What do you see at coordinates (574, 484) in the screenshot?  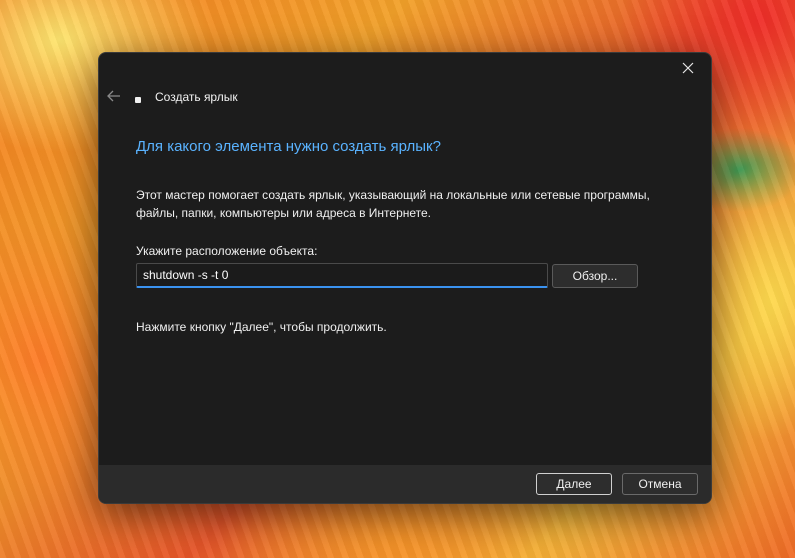 I see `next-button: Далее` at bounding box center [574, 484].